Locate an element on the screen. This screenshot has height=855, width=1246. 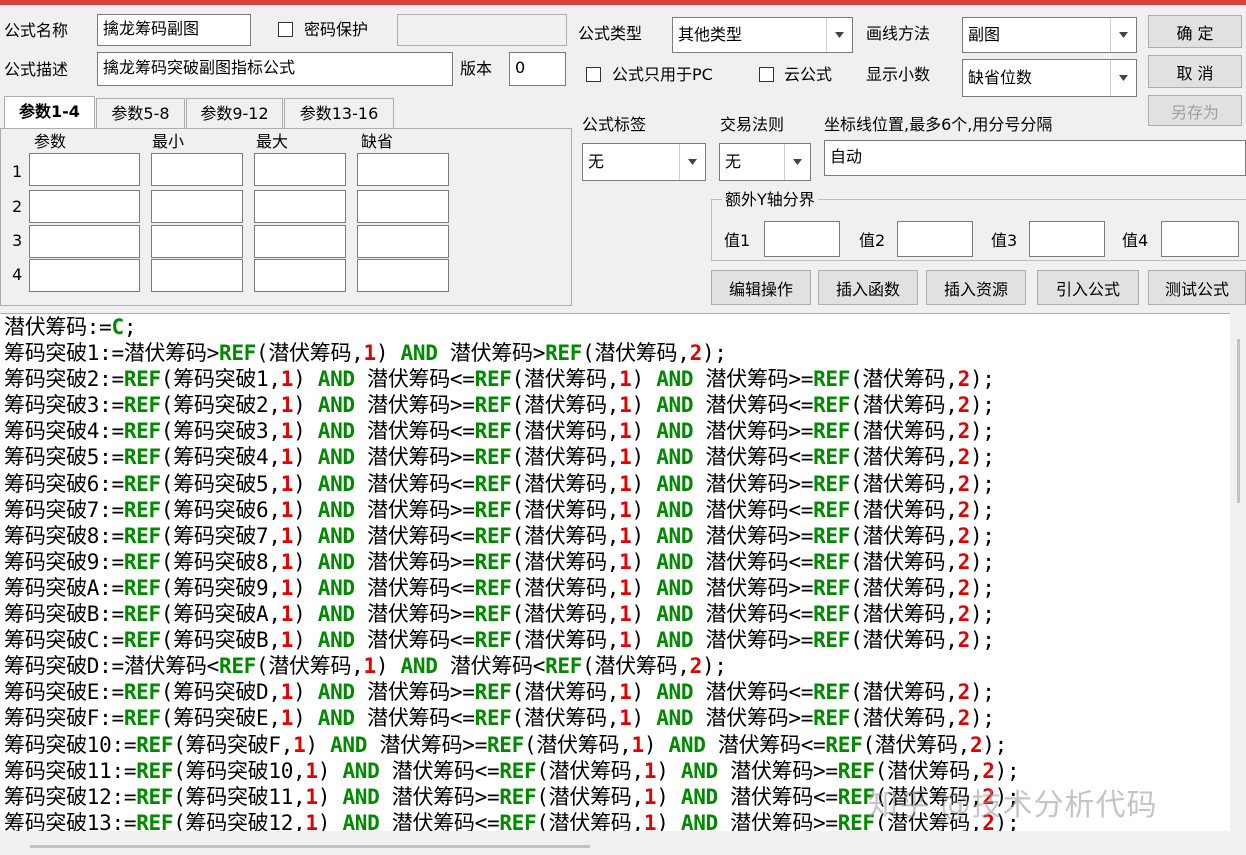
cancel-button: 取 消 is located at coordinates (1195, 71).